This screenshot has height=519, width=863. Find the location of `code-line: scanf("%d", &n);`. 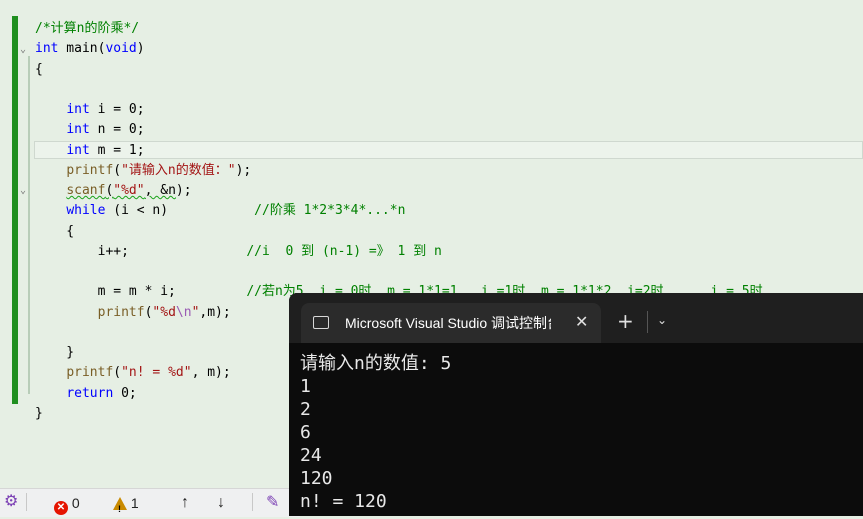

code-line: scanf("%d", &n); is located at coordinates (113, 191).